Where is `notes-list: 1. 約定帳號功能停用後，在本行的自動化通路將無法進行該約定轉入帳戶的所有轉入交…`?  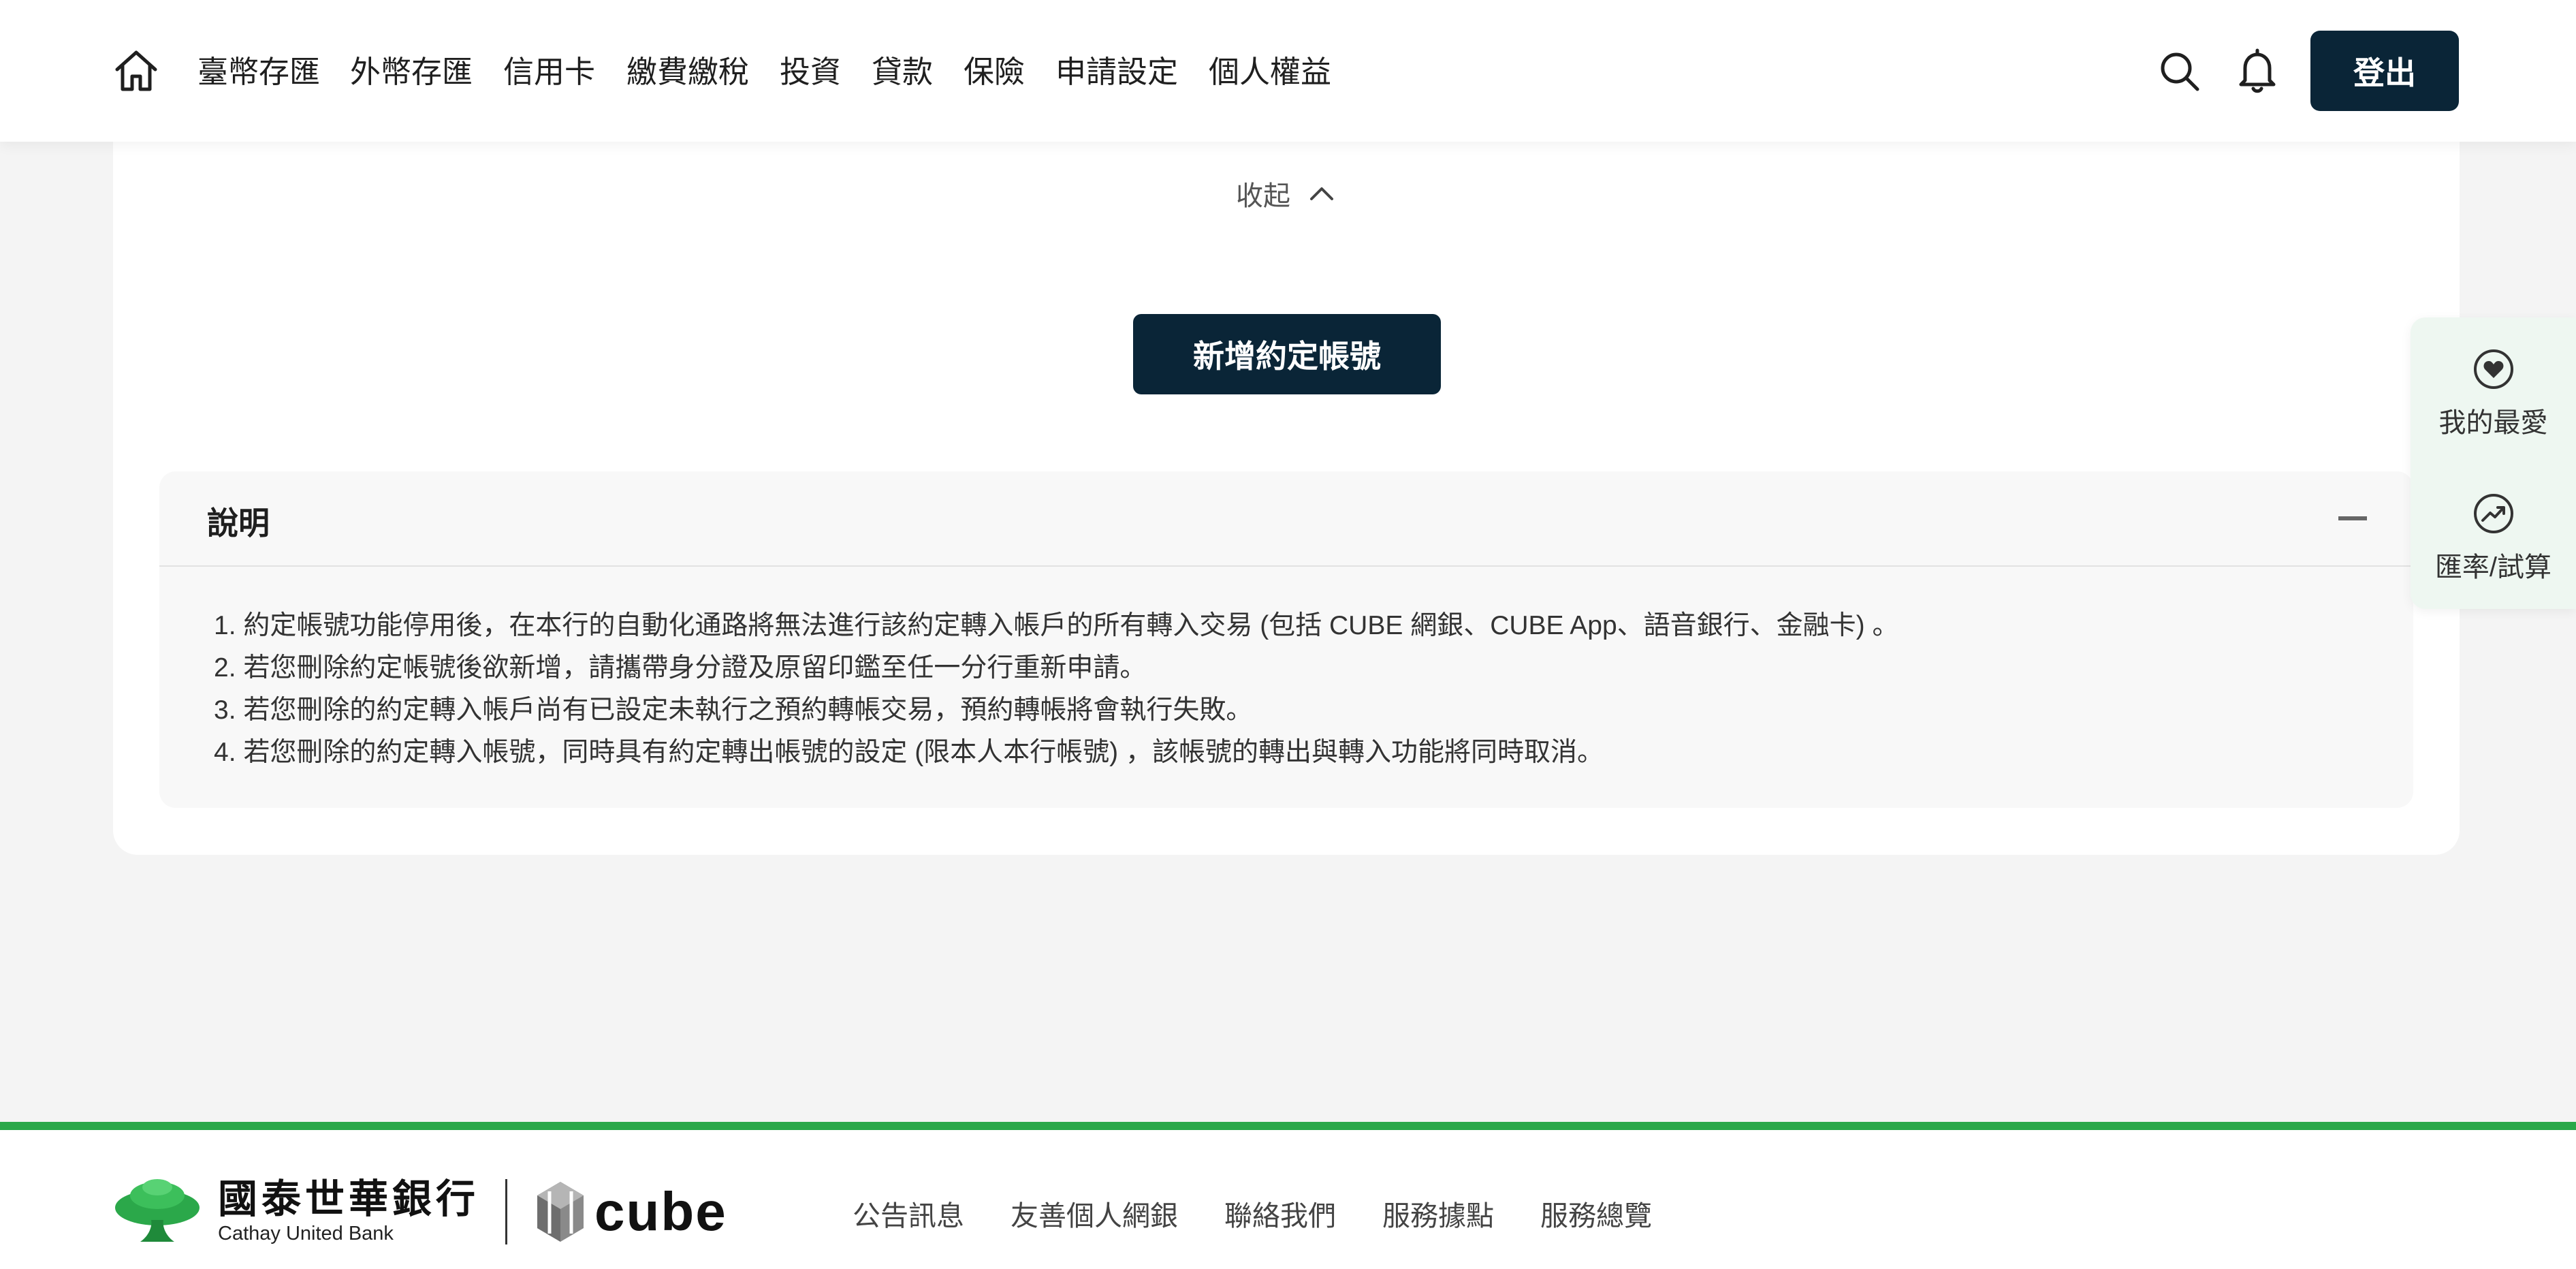 notes-list: 1. 約定帳號功能停用後，在本行的自動化通路將無法進行該約定轉入帳戶的所有轉入交… is located at coordinates (1056, 690).